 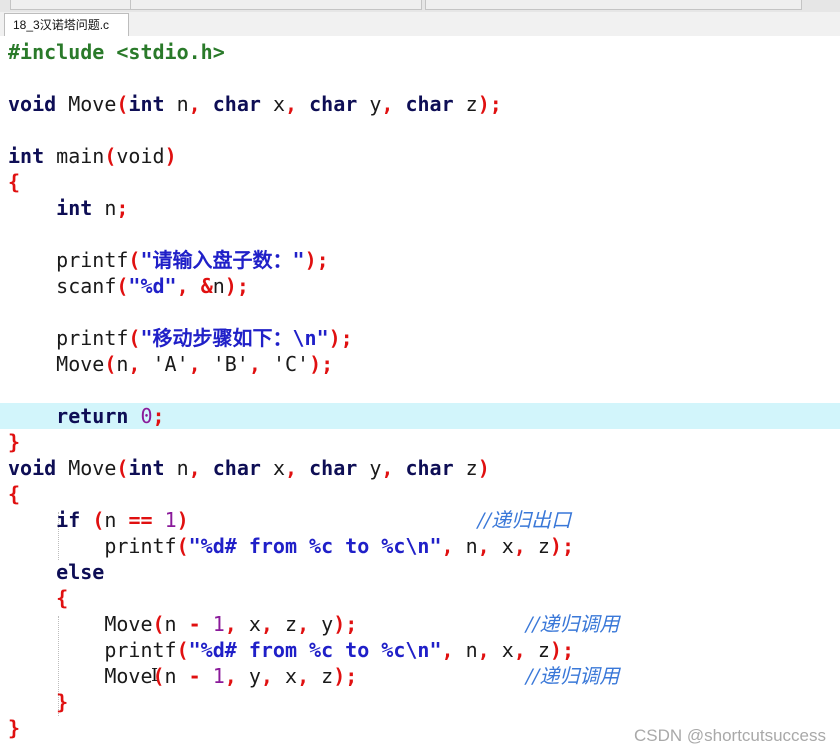 I want to click on code-line: #include <stdio.h>, so click(x=420, y=52).